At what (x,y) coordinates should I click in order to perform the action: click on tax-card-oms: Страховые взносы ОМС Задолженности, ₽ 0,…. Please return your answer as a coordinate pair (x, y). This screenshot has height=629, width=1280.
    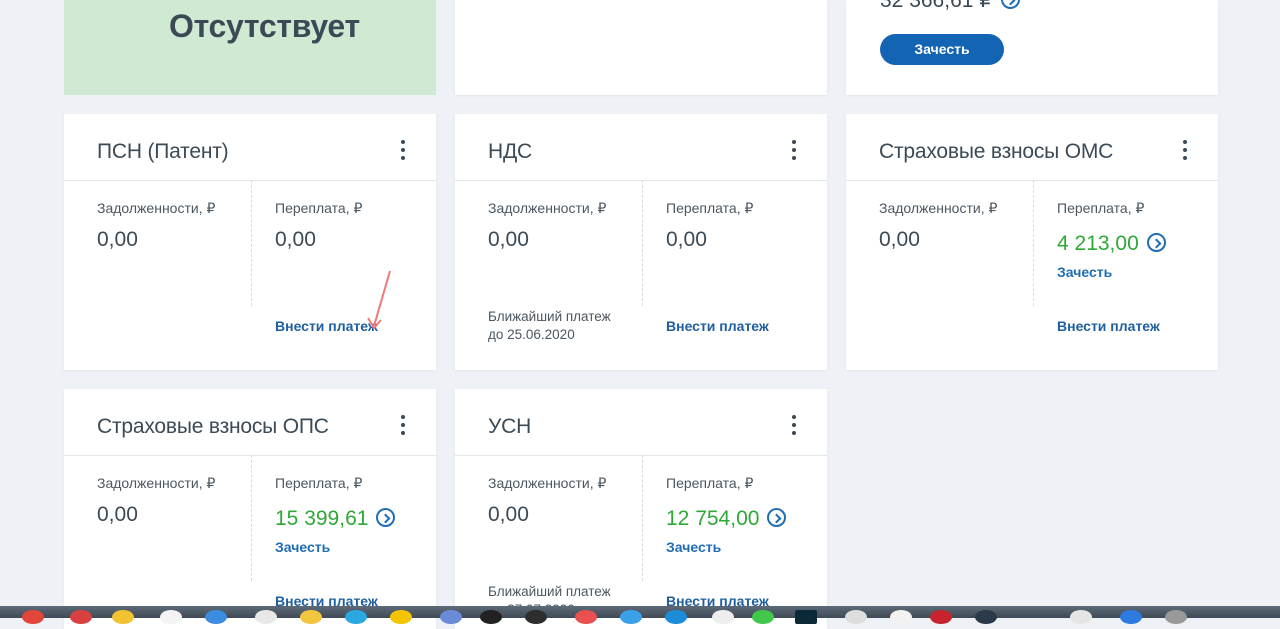
    Looking at the image, I should click on (1032, 242).